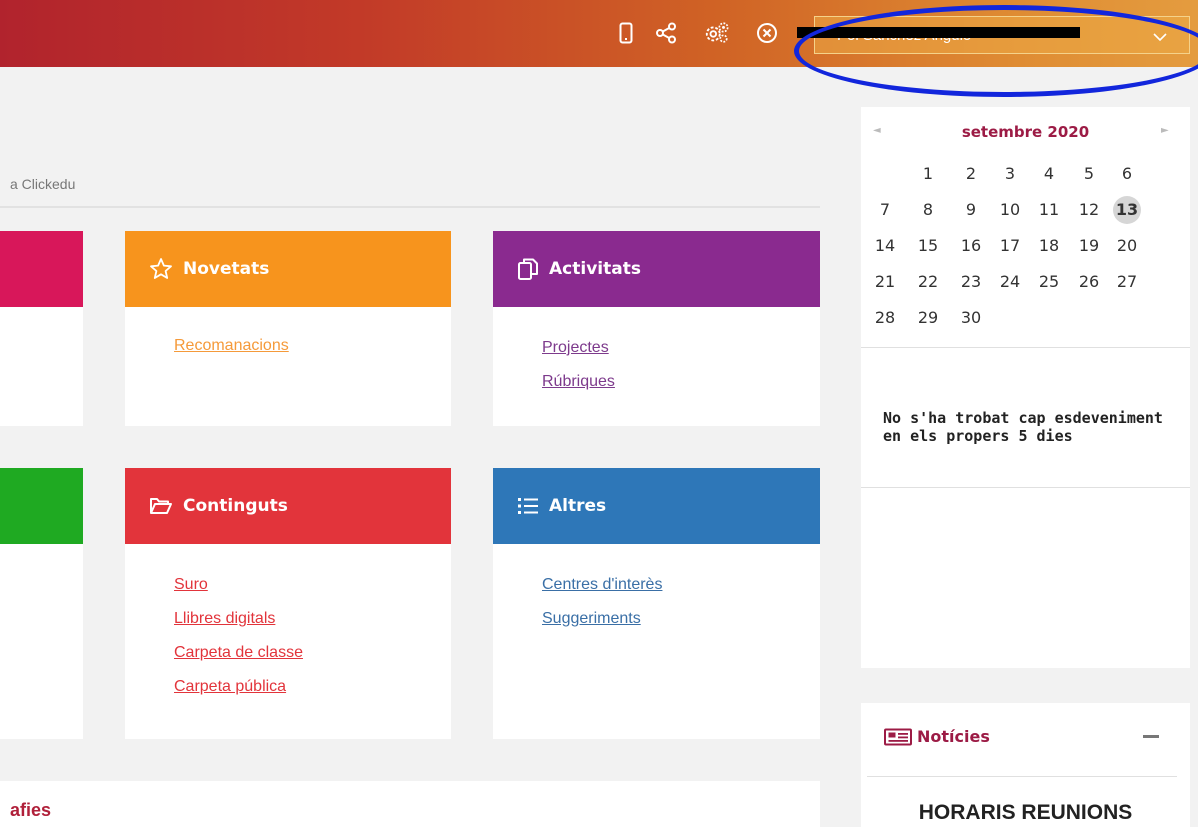  What do you see at coordinates (31, 810) in the screenshot?
I see `section-title: afies` at bounding box center [31, 810].